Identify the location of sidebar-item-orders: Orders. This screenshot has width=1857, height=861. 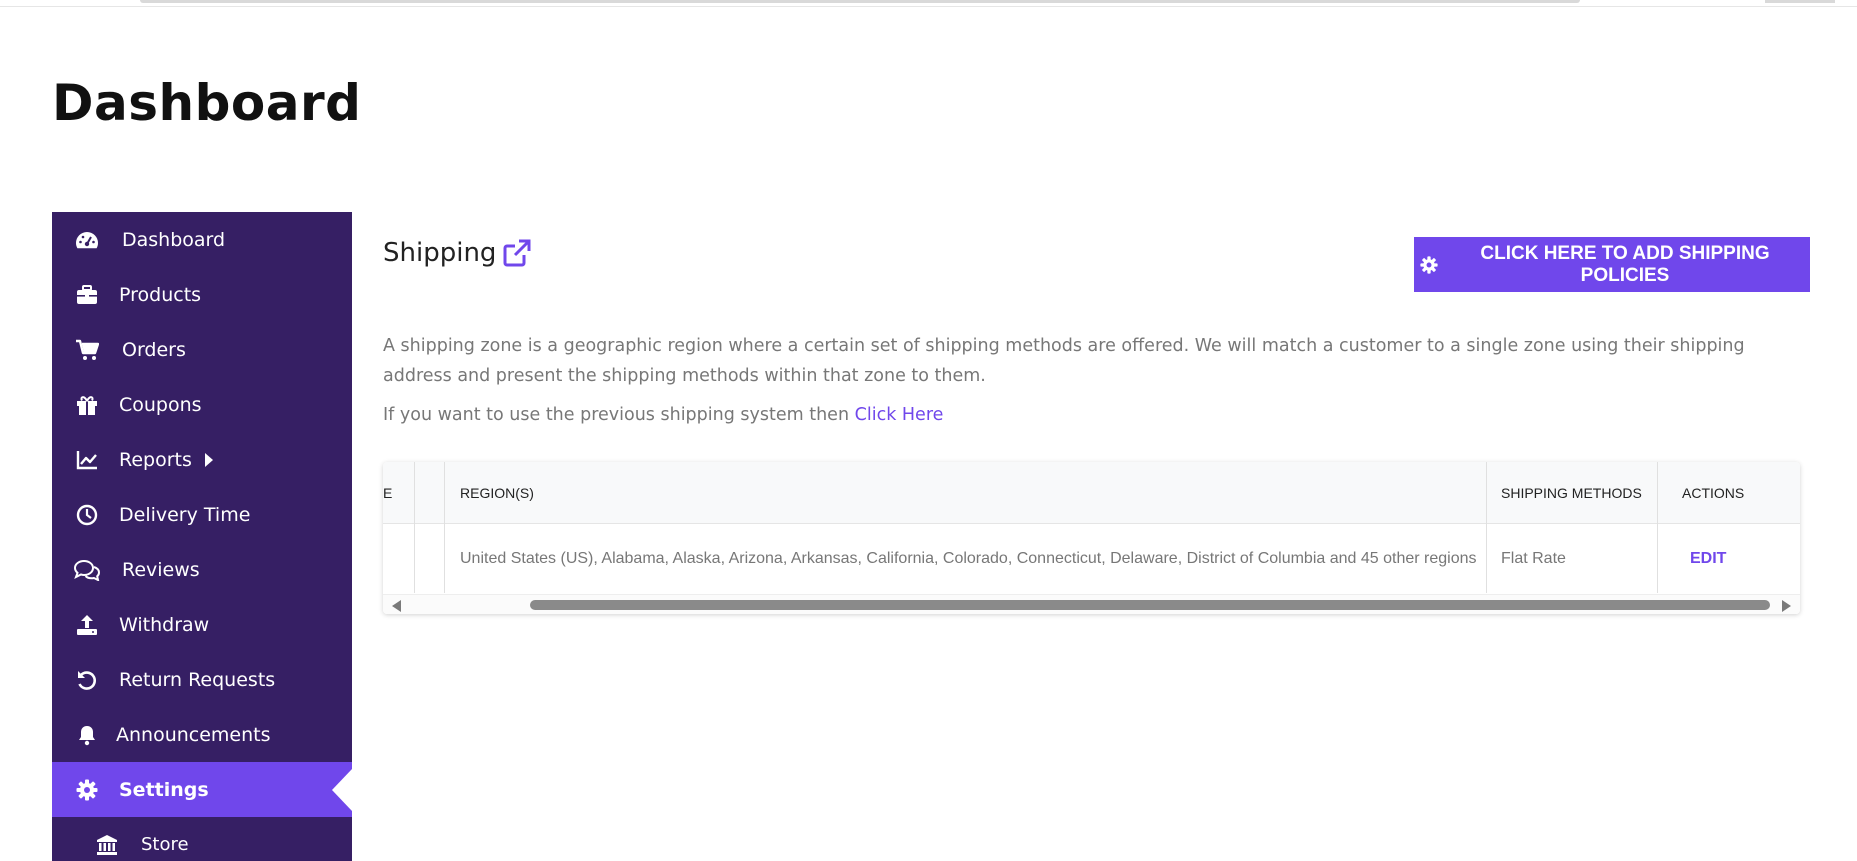
(202, 349).